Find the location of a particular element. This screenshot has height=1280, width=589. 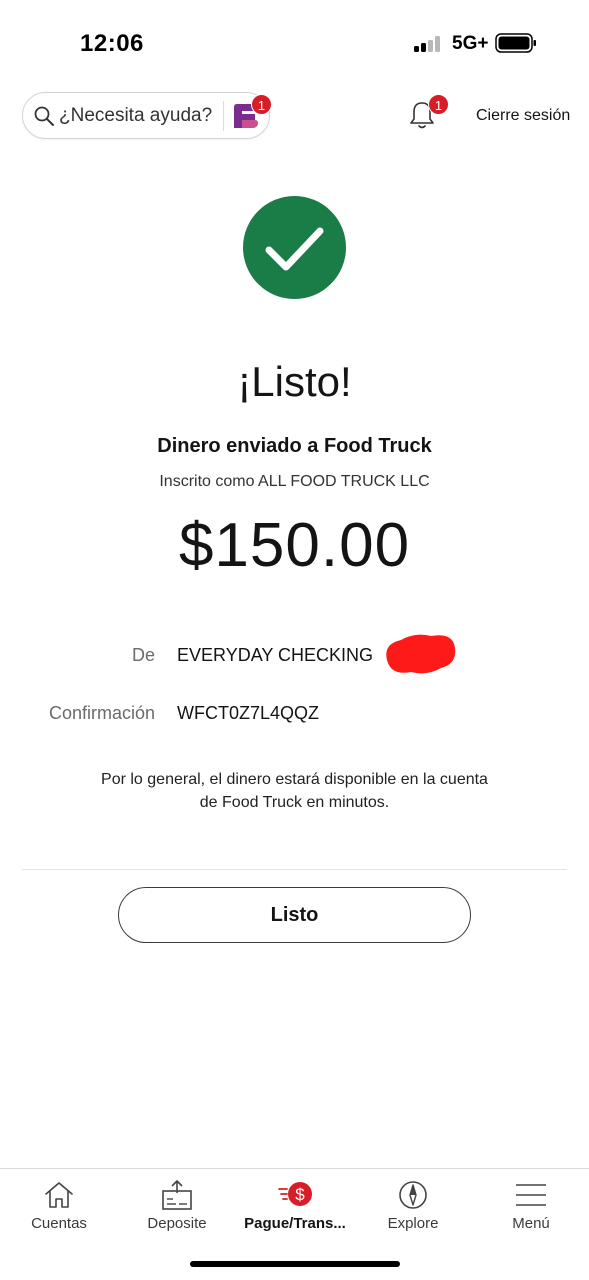

help-placeholder: ¿Necesita ayuda? is located at coordinates (136, 115).